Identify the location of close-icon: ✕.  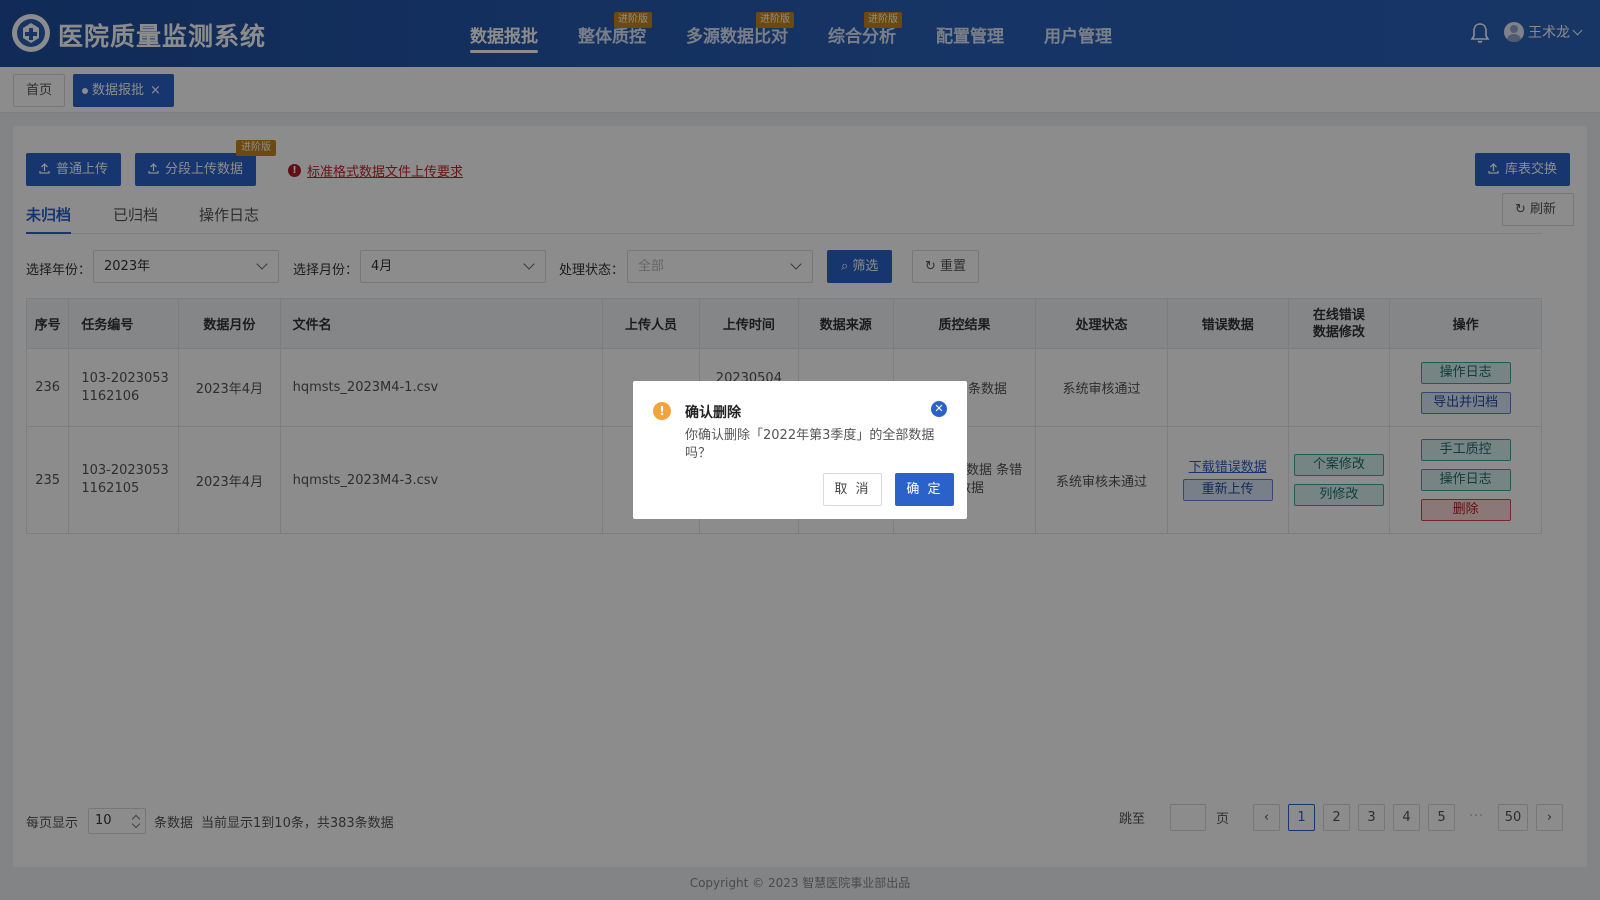
(939, 409).